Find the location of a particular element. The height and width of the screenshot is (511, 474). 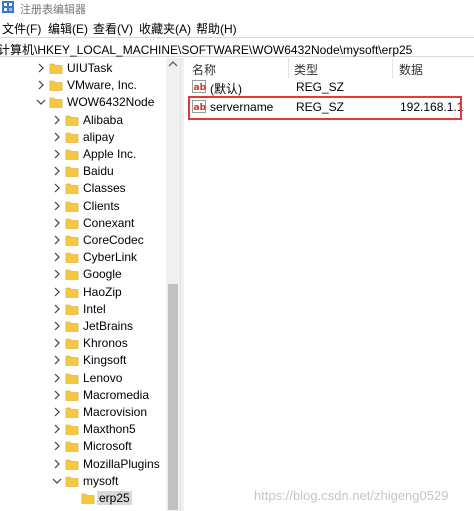

tree-item: mysoft is located at coordinates (83, 481).